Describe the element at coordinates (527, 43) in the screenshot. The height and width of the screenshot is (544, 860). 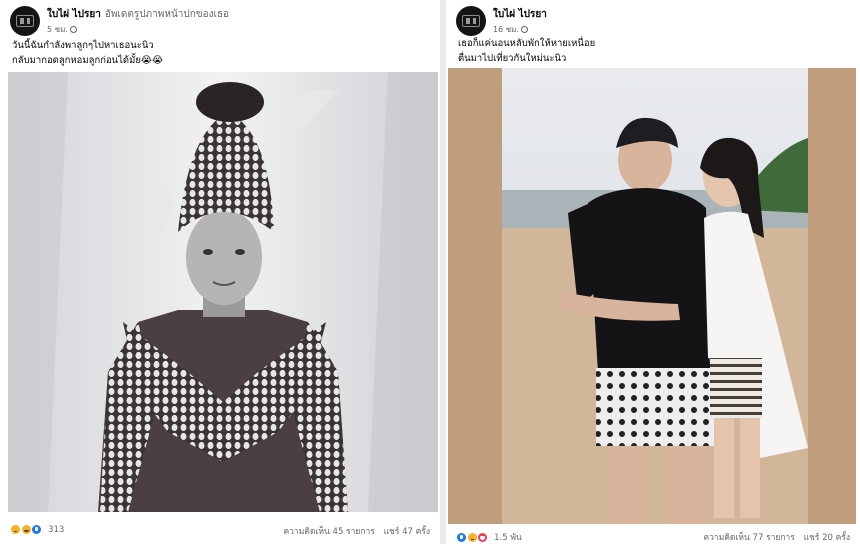
I see `caption-line: เธอก็แค่นอนหลับพักให้หายเหนื่อย` at that location.